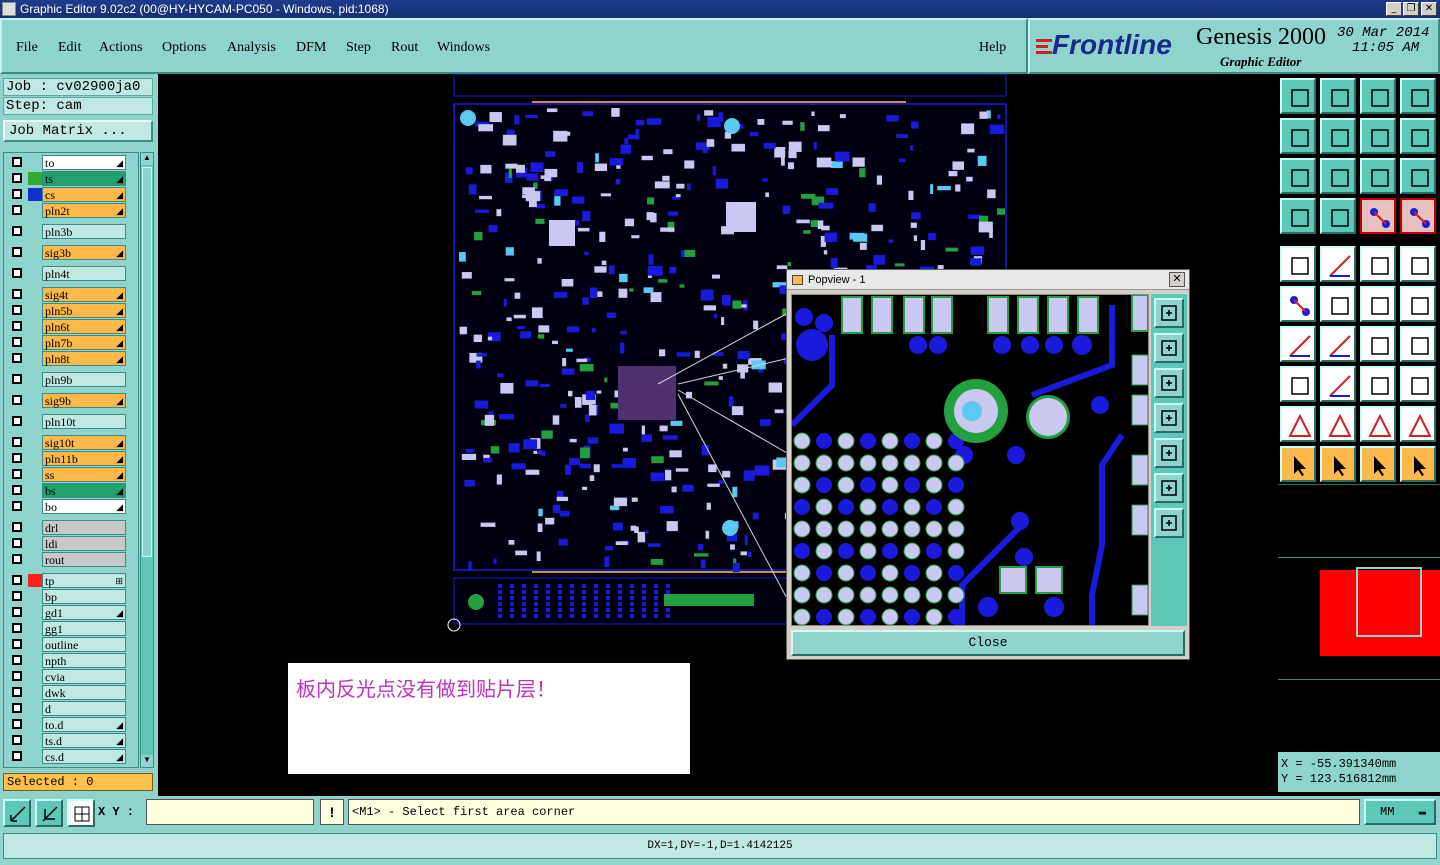 The width and height of the screenshot is (1440, 865). Describe the element at coordinates (66, 400) in the screenshot. I see `layer-row: sig9b ◢` at that location.